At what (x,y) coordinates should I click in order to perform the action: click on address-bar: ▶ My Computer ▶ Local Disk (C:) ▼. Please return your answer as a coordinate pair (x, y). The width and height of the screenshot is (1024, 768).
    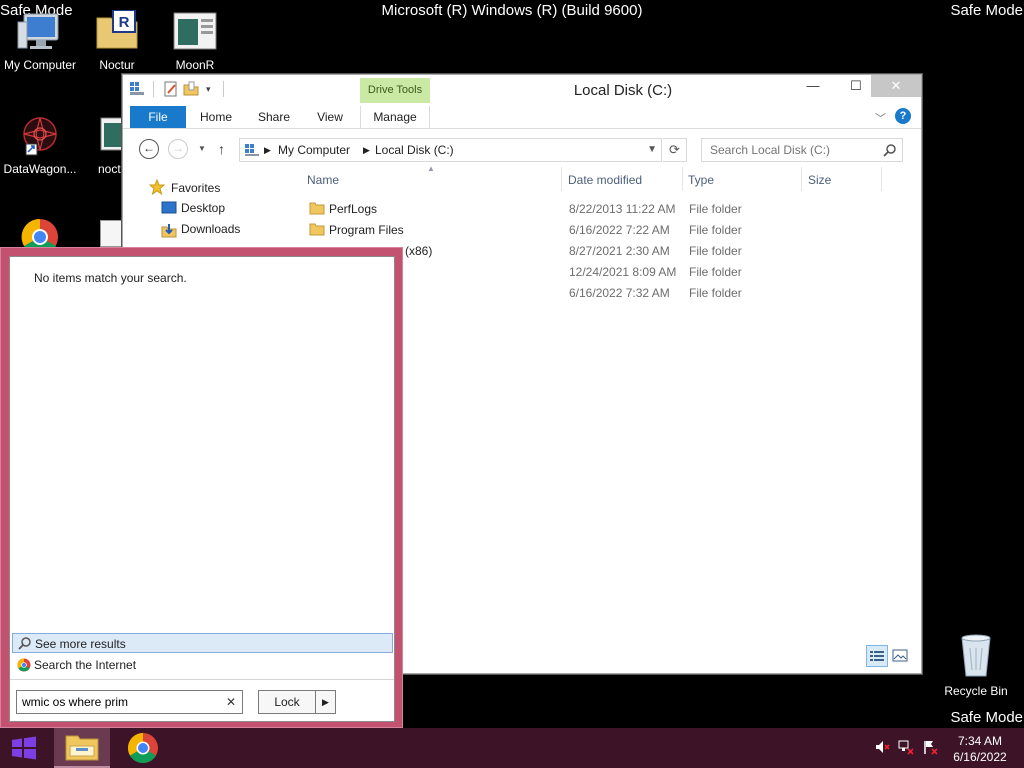
    Looking at the image, I should click on (450, 150).